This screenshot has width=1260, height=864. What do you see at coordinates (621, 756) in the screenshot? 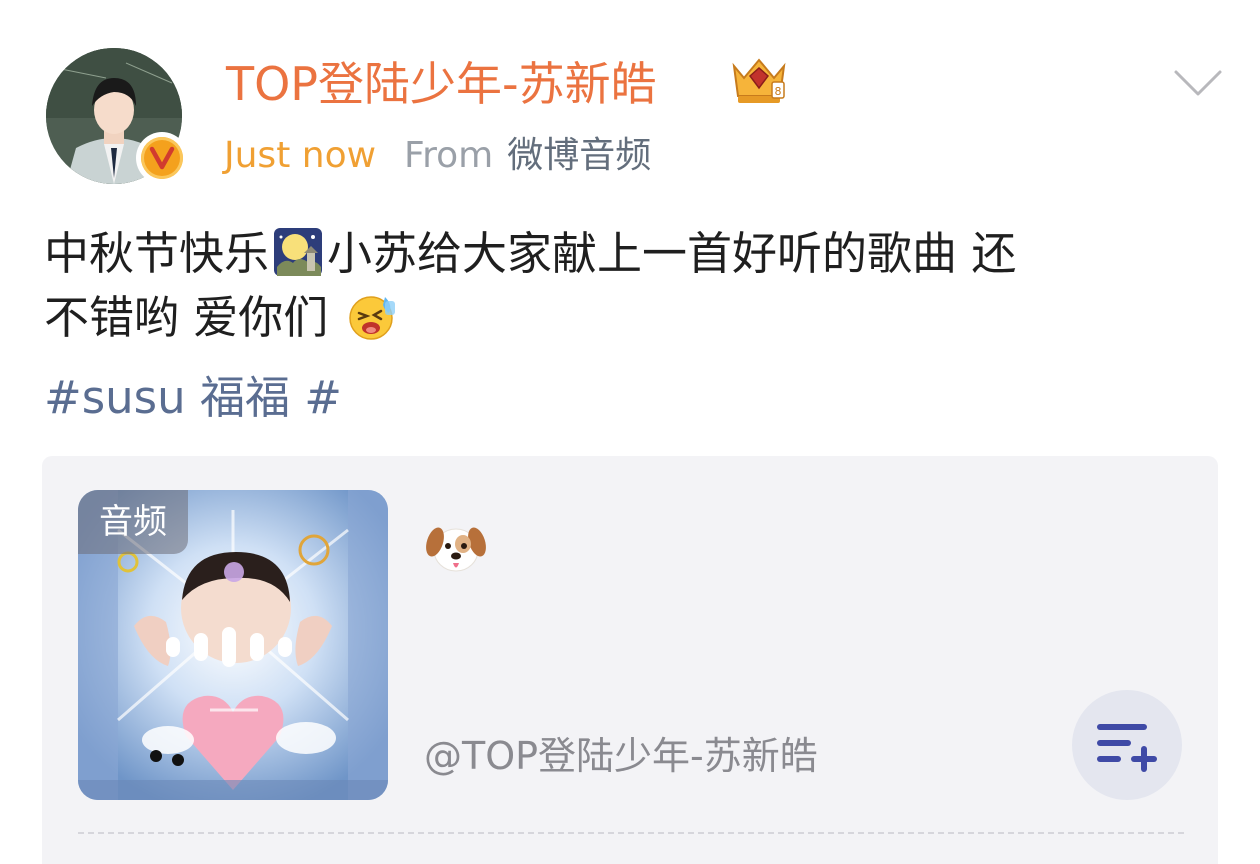
I see `audio-author: @TOP登陆少年-苏新皓` at bounding box center [621, 756].